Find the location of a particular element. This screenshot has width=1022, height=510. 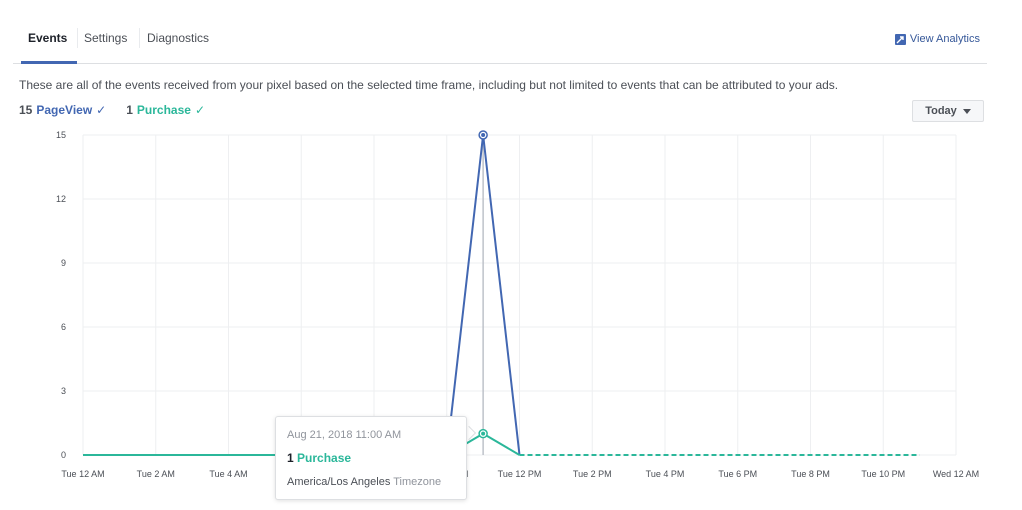

y-tick-label: 6 is located at coordinates (63, 327).